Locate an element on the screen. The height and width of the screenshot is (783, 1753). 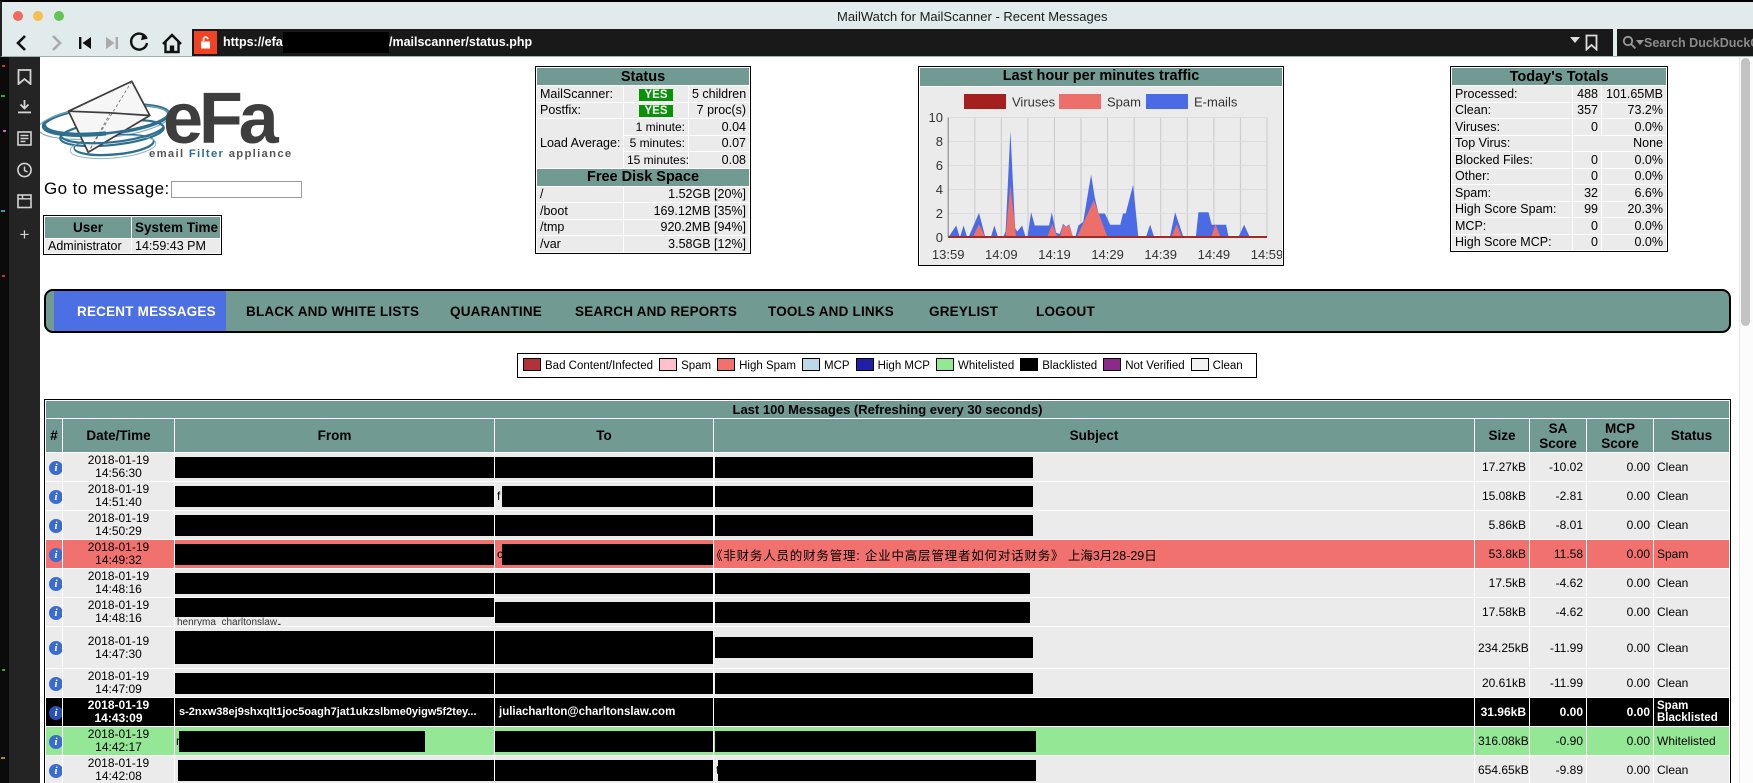
svg-text: 14:39 is located at coordinates (1160, 254).